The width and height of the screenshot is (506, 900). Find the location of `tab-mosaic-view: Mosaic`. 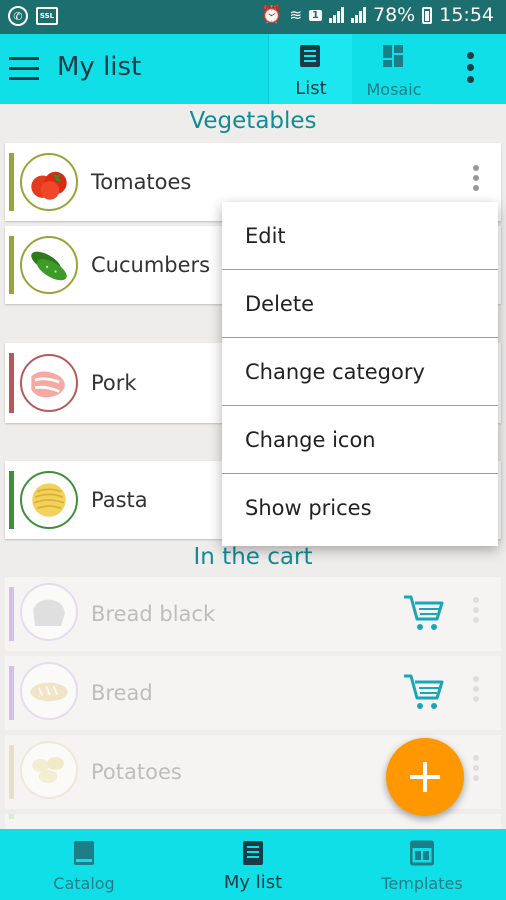

tab-mosaic-view: Mosaic is located at coordinates (394, 69).